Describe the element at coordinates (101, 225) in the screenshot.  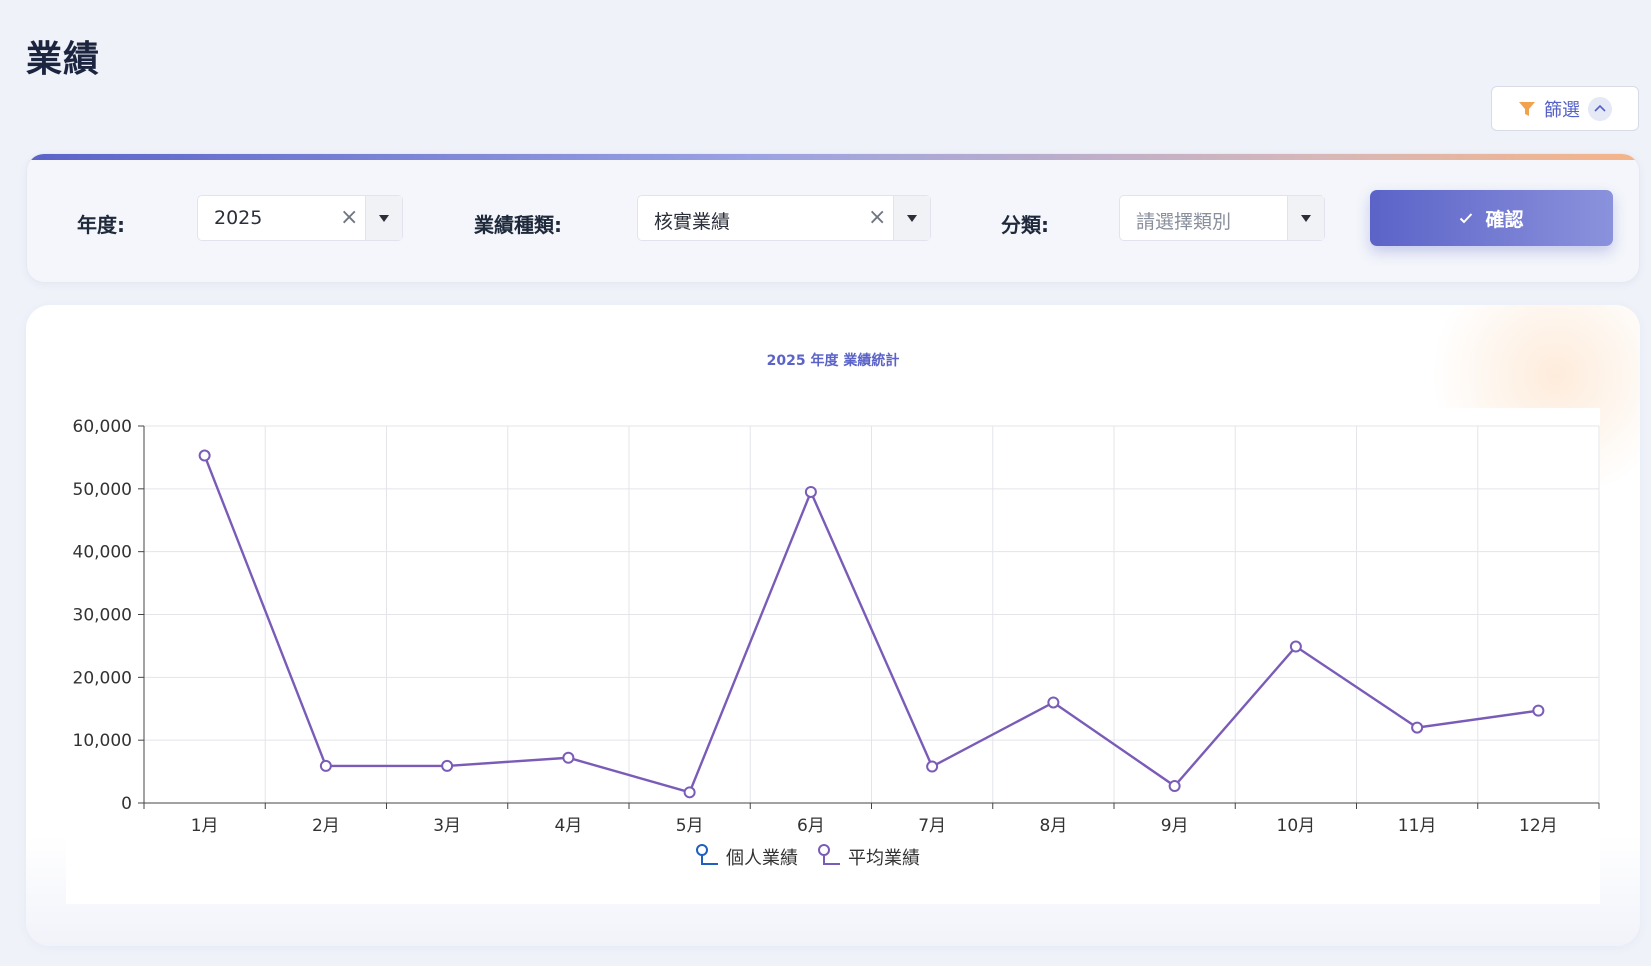
I see `year-label: 年度:` at that location.